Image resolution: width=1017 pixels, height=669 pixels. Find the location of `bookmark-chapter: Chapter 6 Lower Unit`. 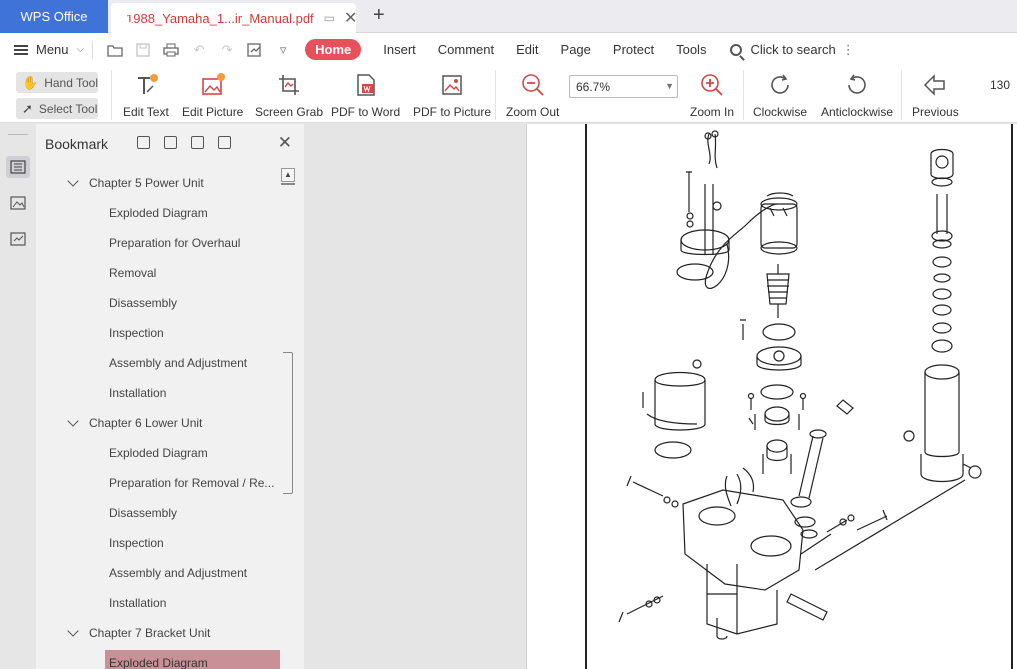

bookmark-chapter: Chapter 6 Lower Unit is located at coordinates (166, 423).